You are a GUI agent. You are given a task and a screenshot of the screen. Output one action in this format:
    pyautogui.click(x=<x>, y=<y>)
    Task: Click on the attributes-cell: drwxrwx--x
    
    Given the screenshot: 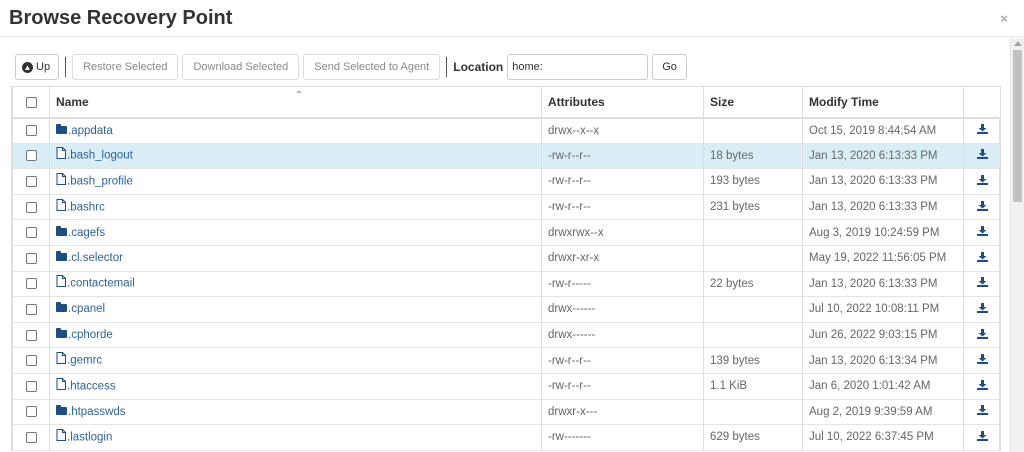 What is the action you would take?
    pyautogui.click(x=622, y=232)
    